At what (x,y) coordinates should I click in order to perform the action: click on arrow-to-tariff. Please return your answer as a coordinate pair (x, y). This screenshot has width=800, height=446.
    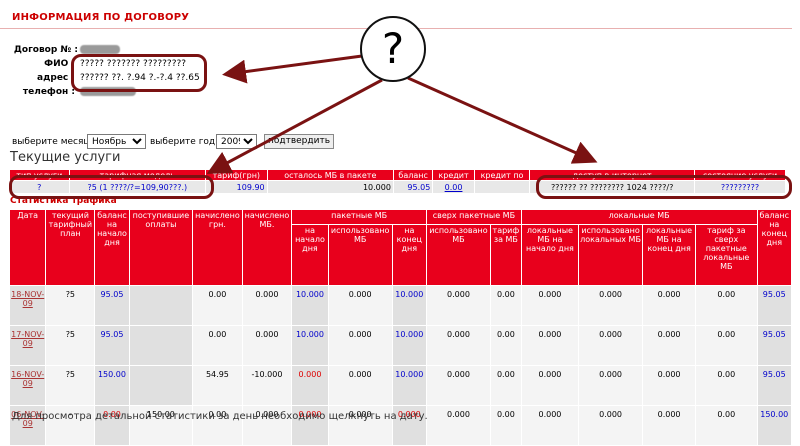
    Looking at the image, I should click on (294, 126).